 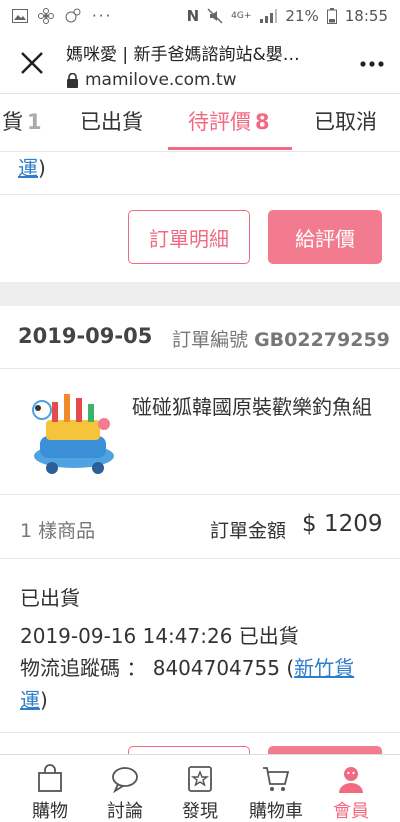 What do you see at coordinates (248, 531) in the screenshot?
I see `order-total-label: 訂單金額` at bounding box center [248, 531].